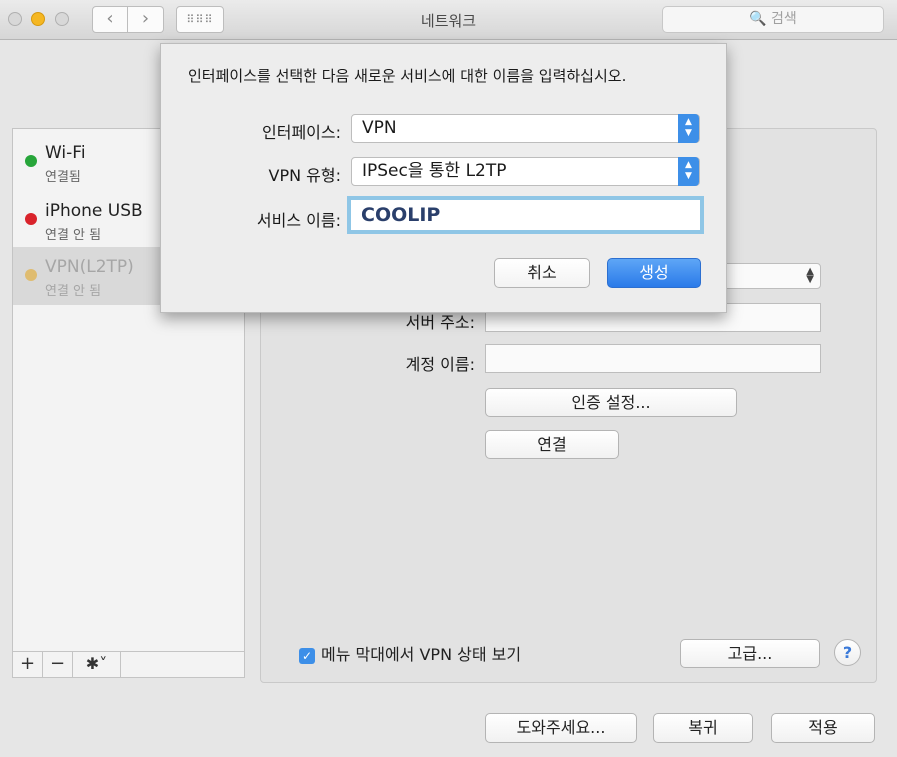 This screenshot has height=757, width=897. What do you see at coordinates (654, 273) in the screenshot?
I see `create-button: 생성` at bounding box center [654, 273].